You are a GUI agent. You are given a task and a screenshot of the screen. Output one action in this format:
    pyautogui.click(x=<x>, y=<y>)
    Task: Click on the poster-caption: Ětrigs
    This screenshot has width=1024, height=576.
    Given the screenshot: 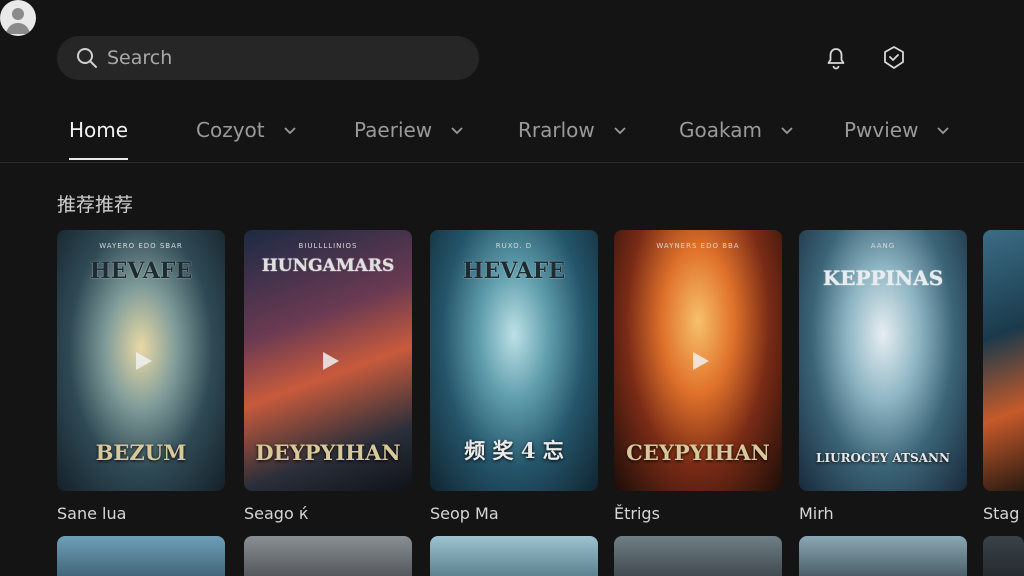 What is the action you would take?
    pyautogui.click(x=637, y=513)
    